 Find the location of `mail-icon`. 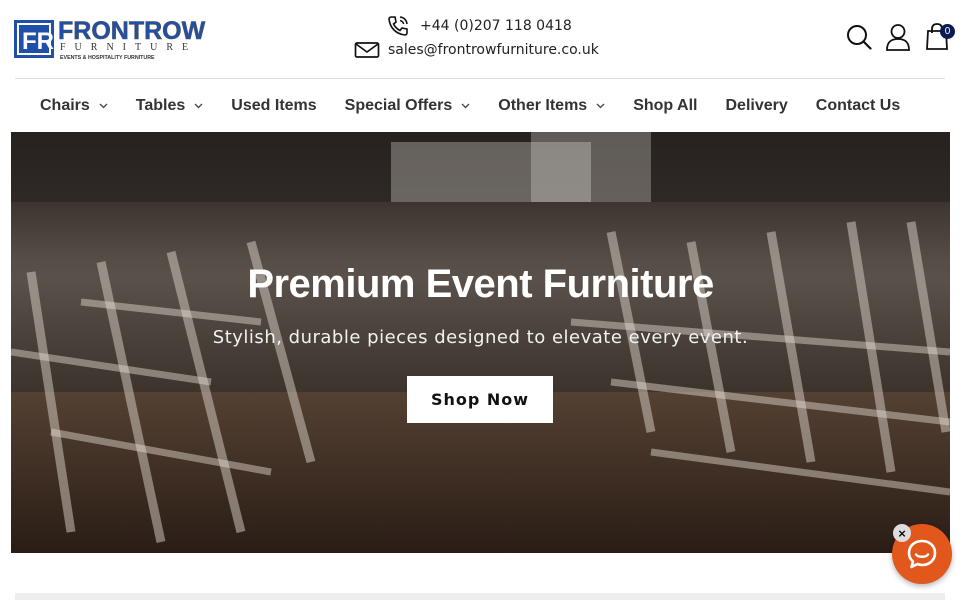

mail-icon is located at coordinates (367, 50).